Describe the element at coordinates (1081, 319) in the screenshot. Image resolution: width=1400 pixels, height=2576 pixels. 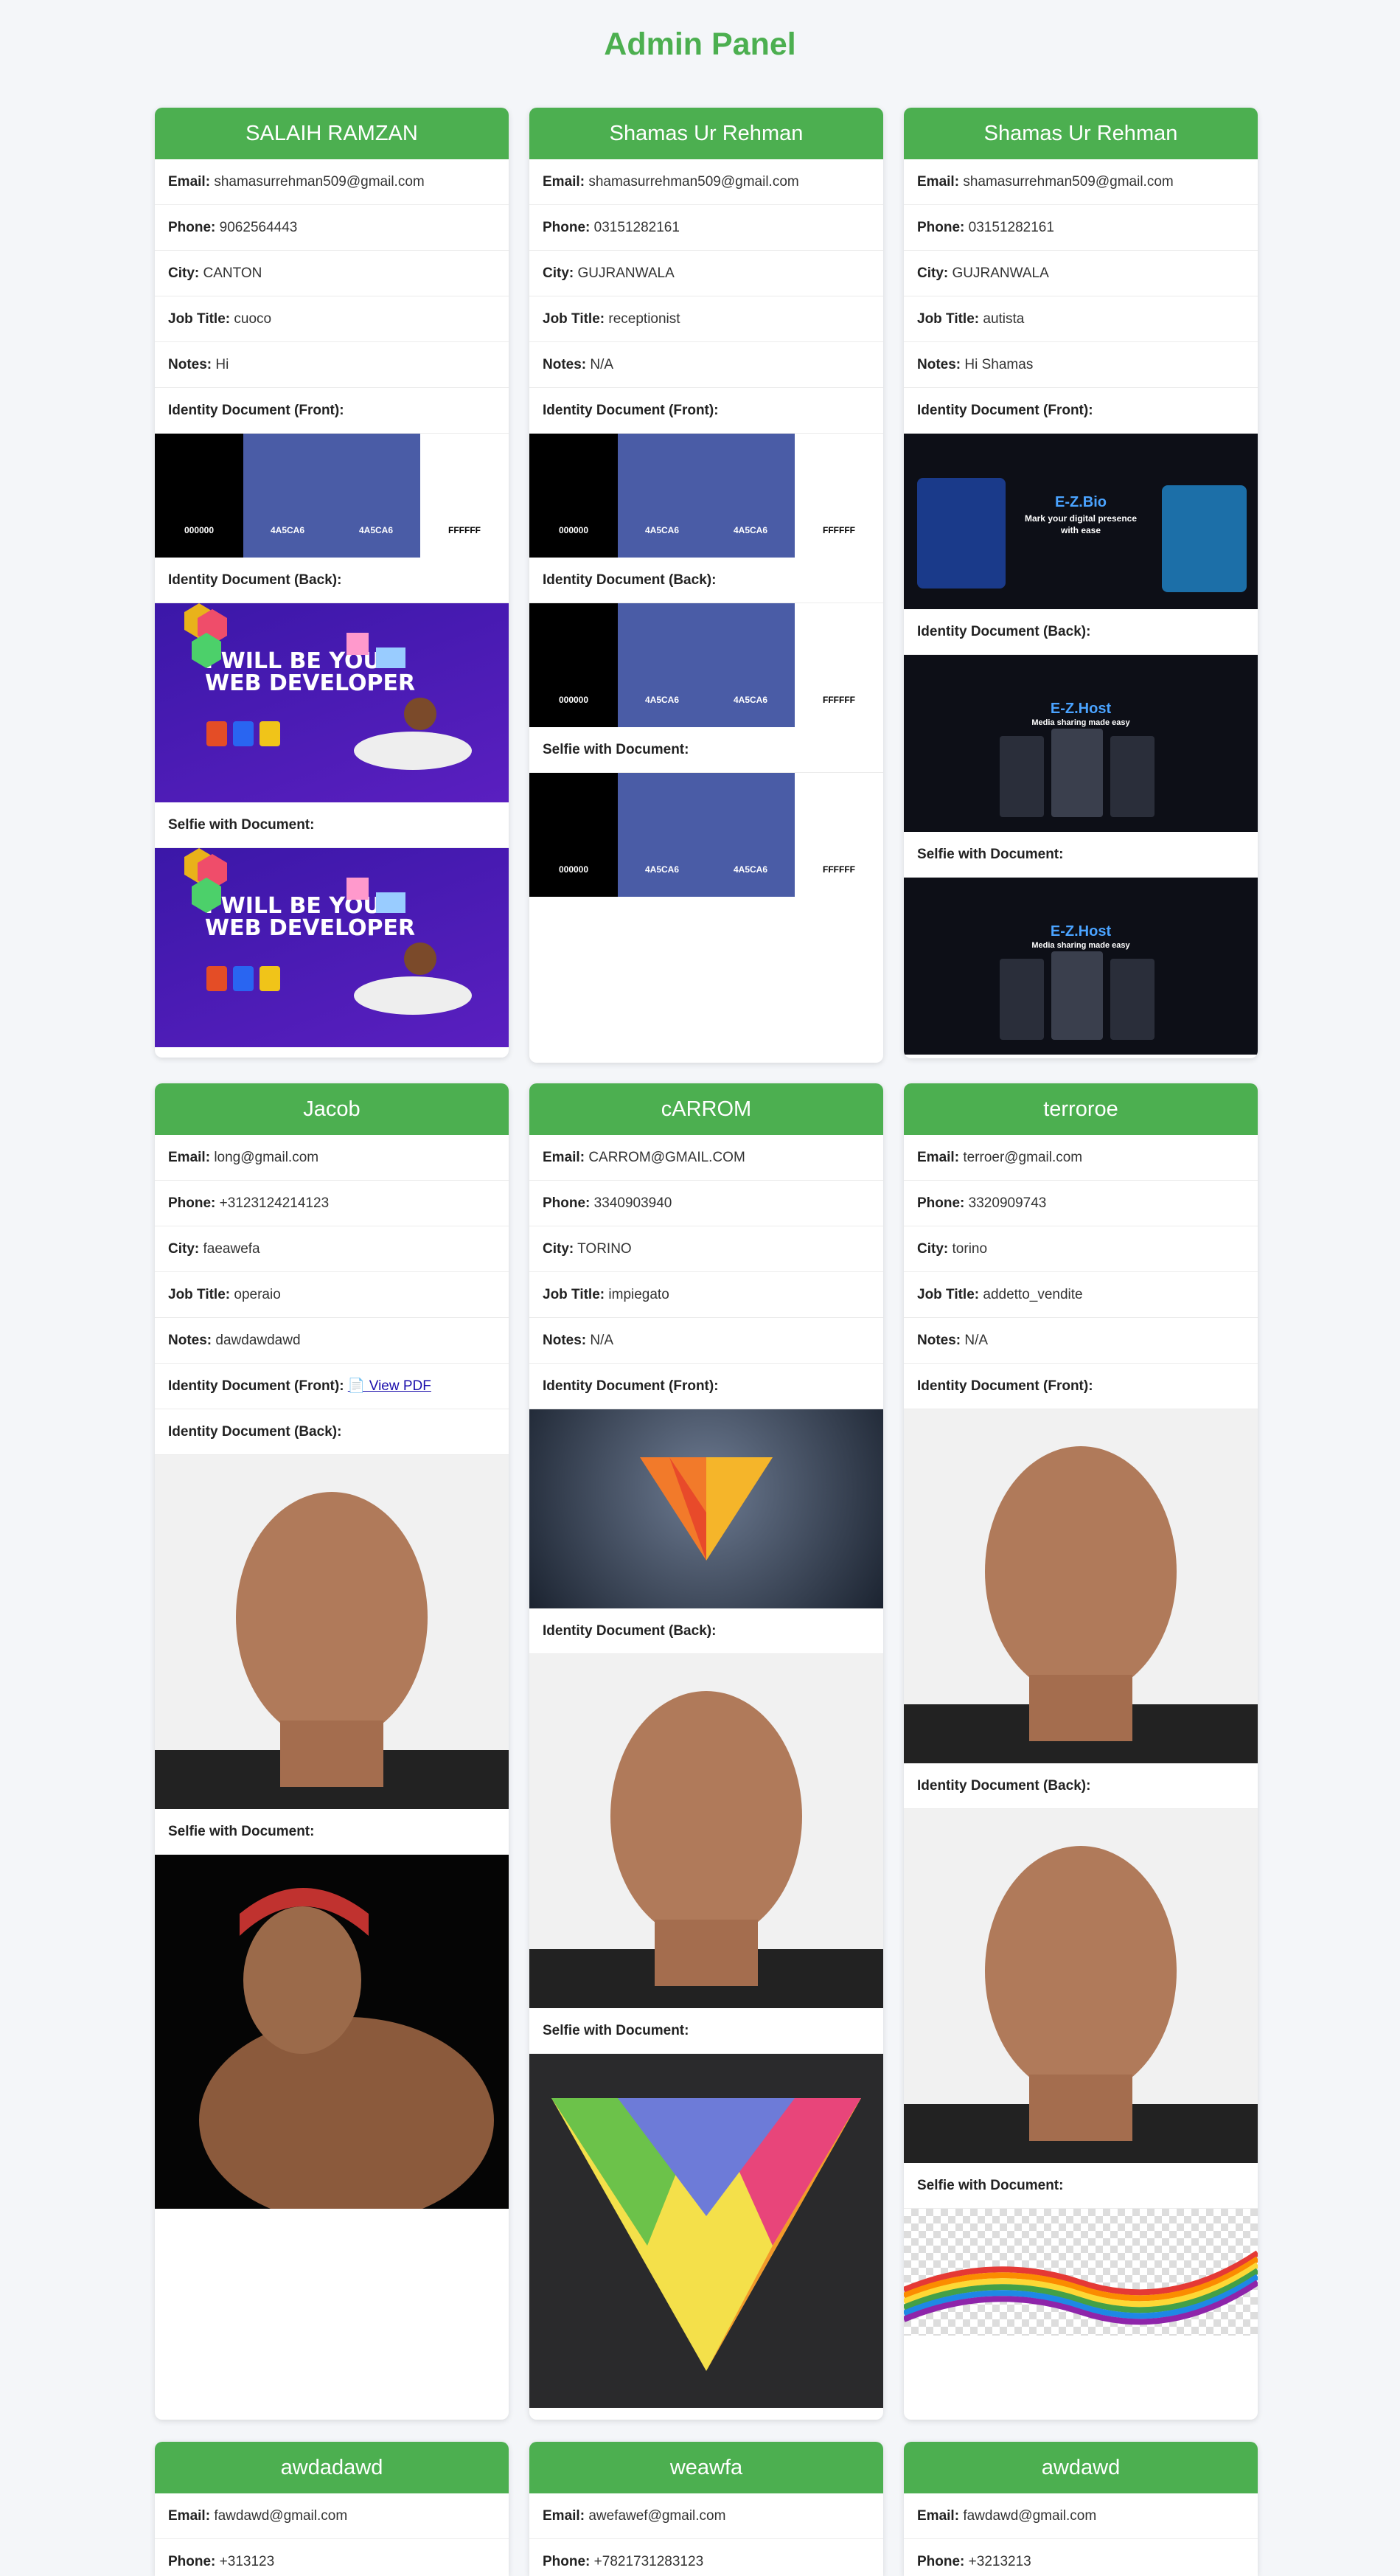
I see `job-title-row: Job Title: autista` at that location.